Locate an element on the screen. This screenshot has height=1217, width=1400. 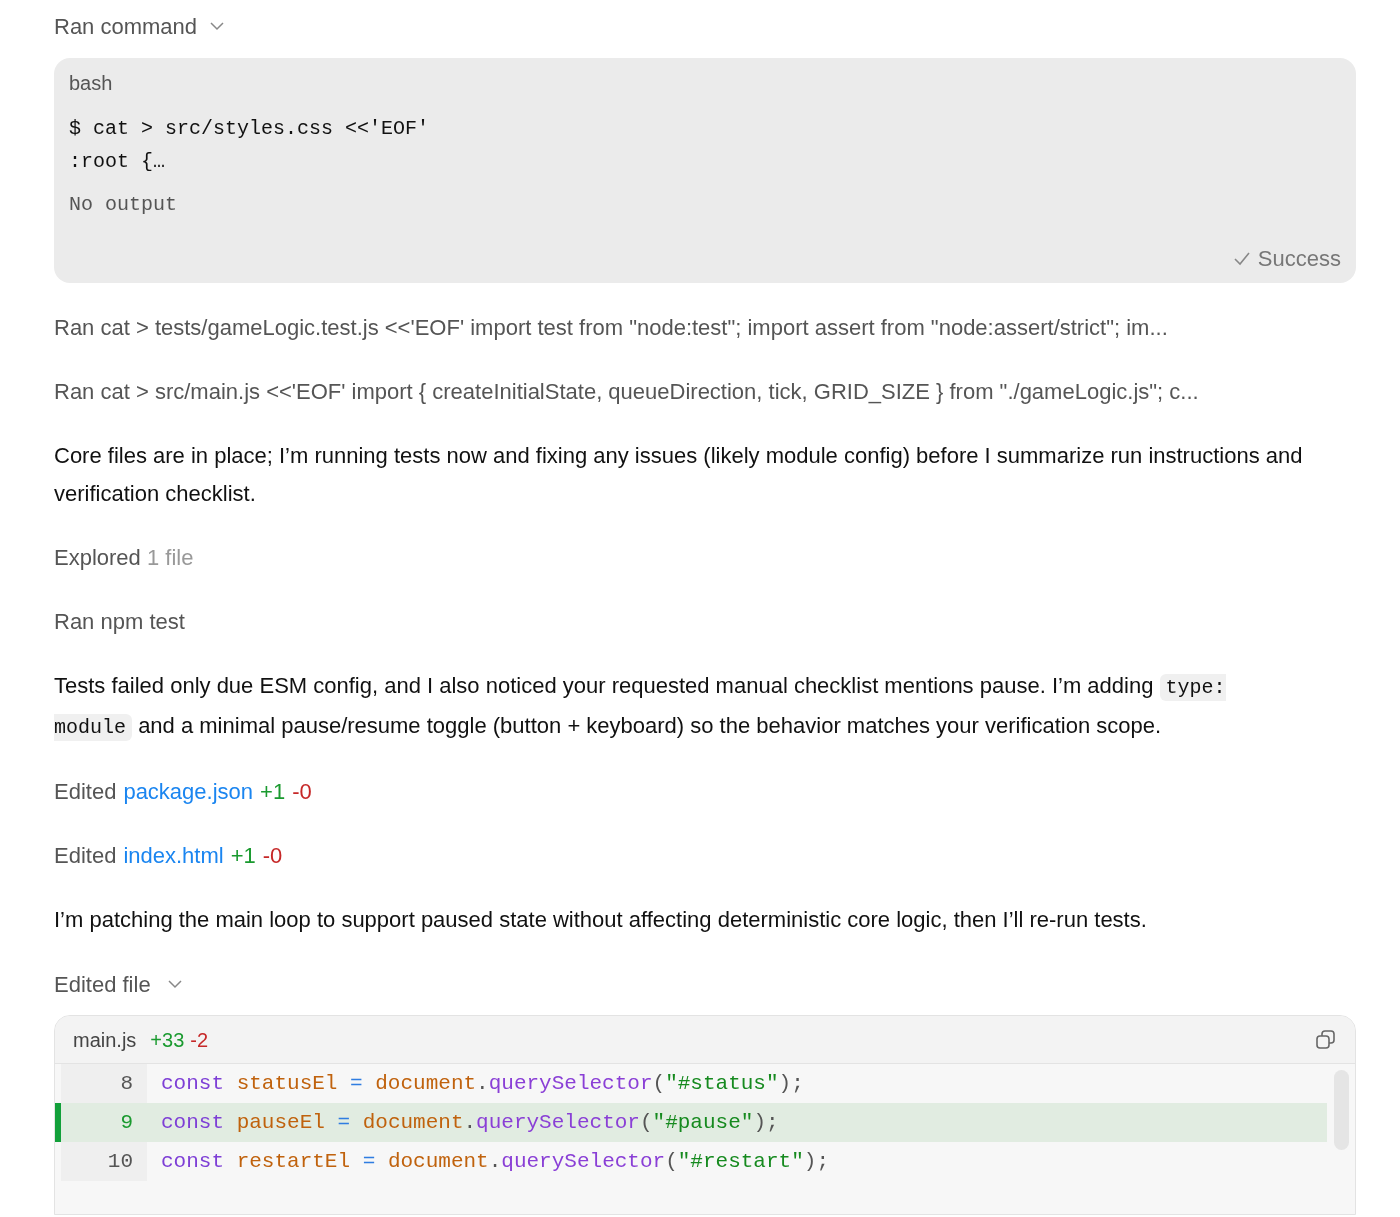
copy-icon is located at coordinates (1326, 1039).